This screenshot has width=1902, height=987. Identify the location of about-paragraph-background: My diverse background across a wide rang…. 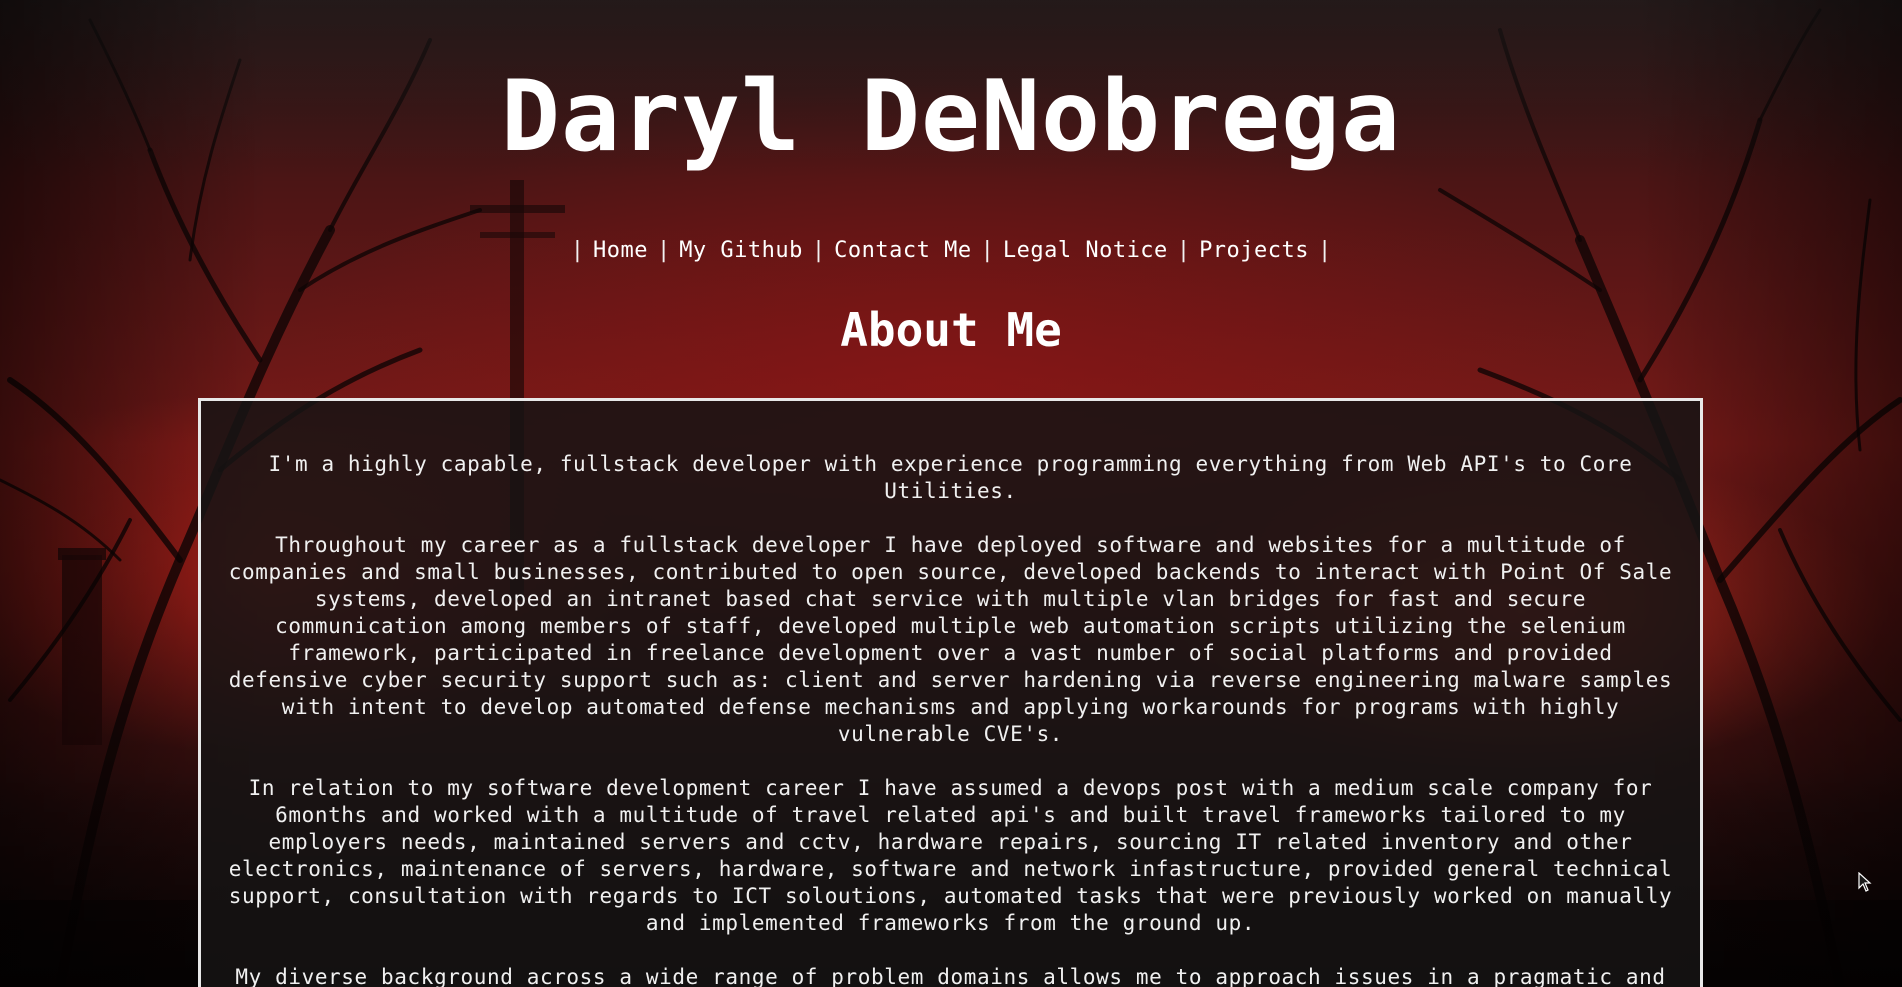
(950, 976).